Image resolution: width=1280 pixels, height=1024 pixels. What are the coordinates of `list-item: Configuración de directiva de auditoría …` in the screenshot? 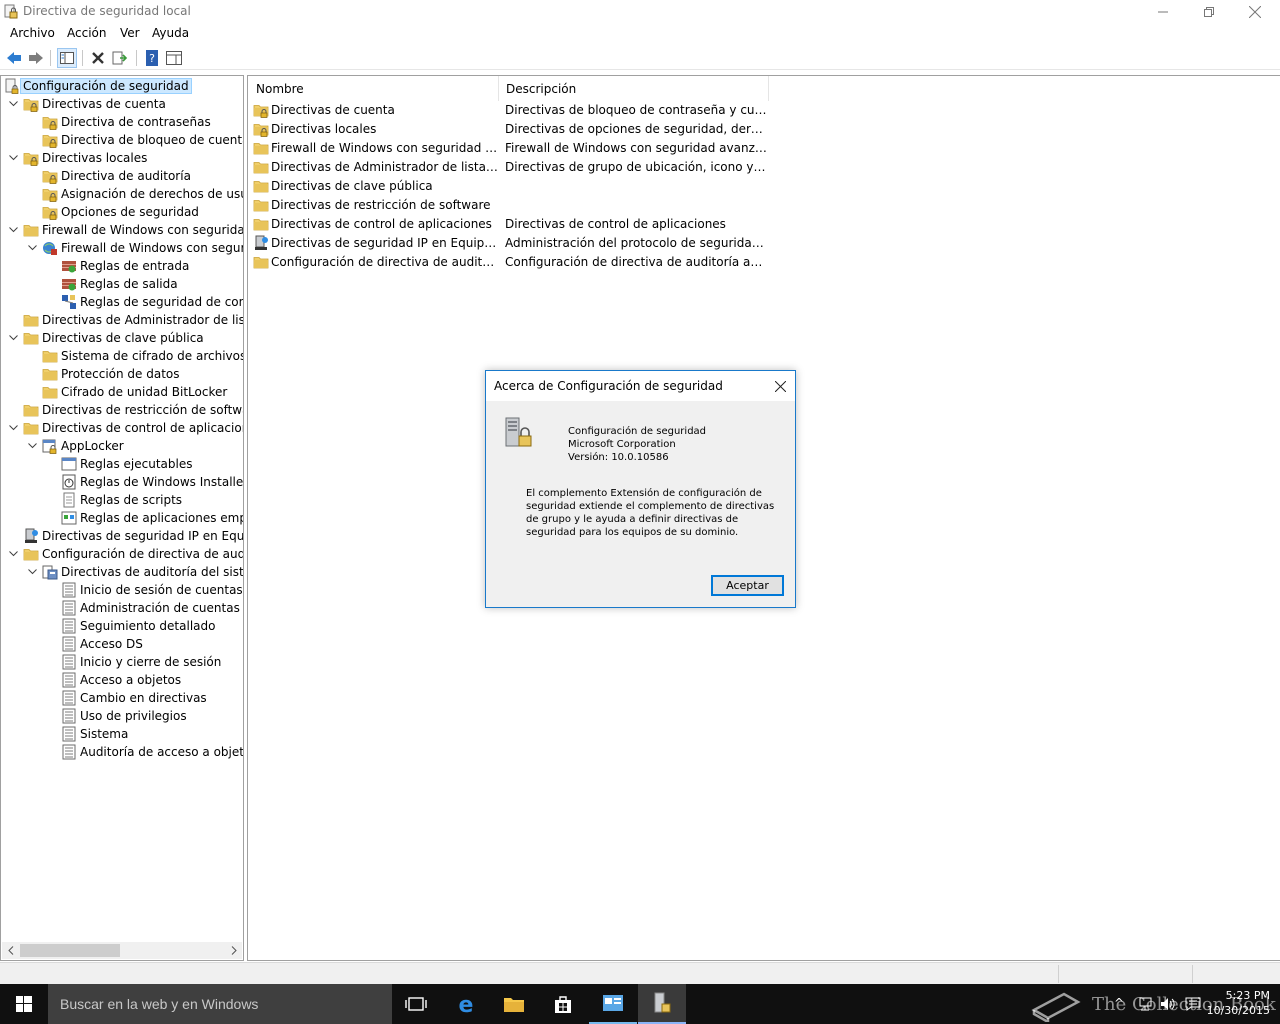 It's located at (513, 262).